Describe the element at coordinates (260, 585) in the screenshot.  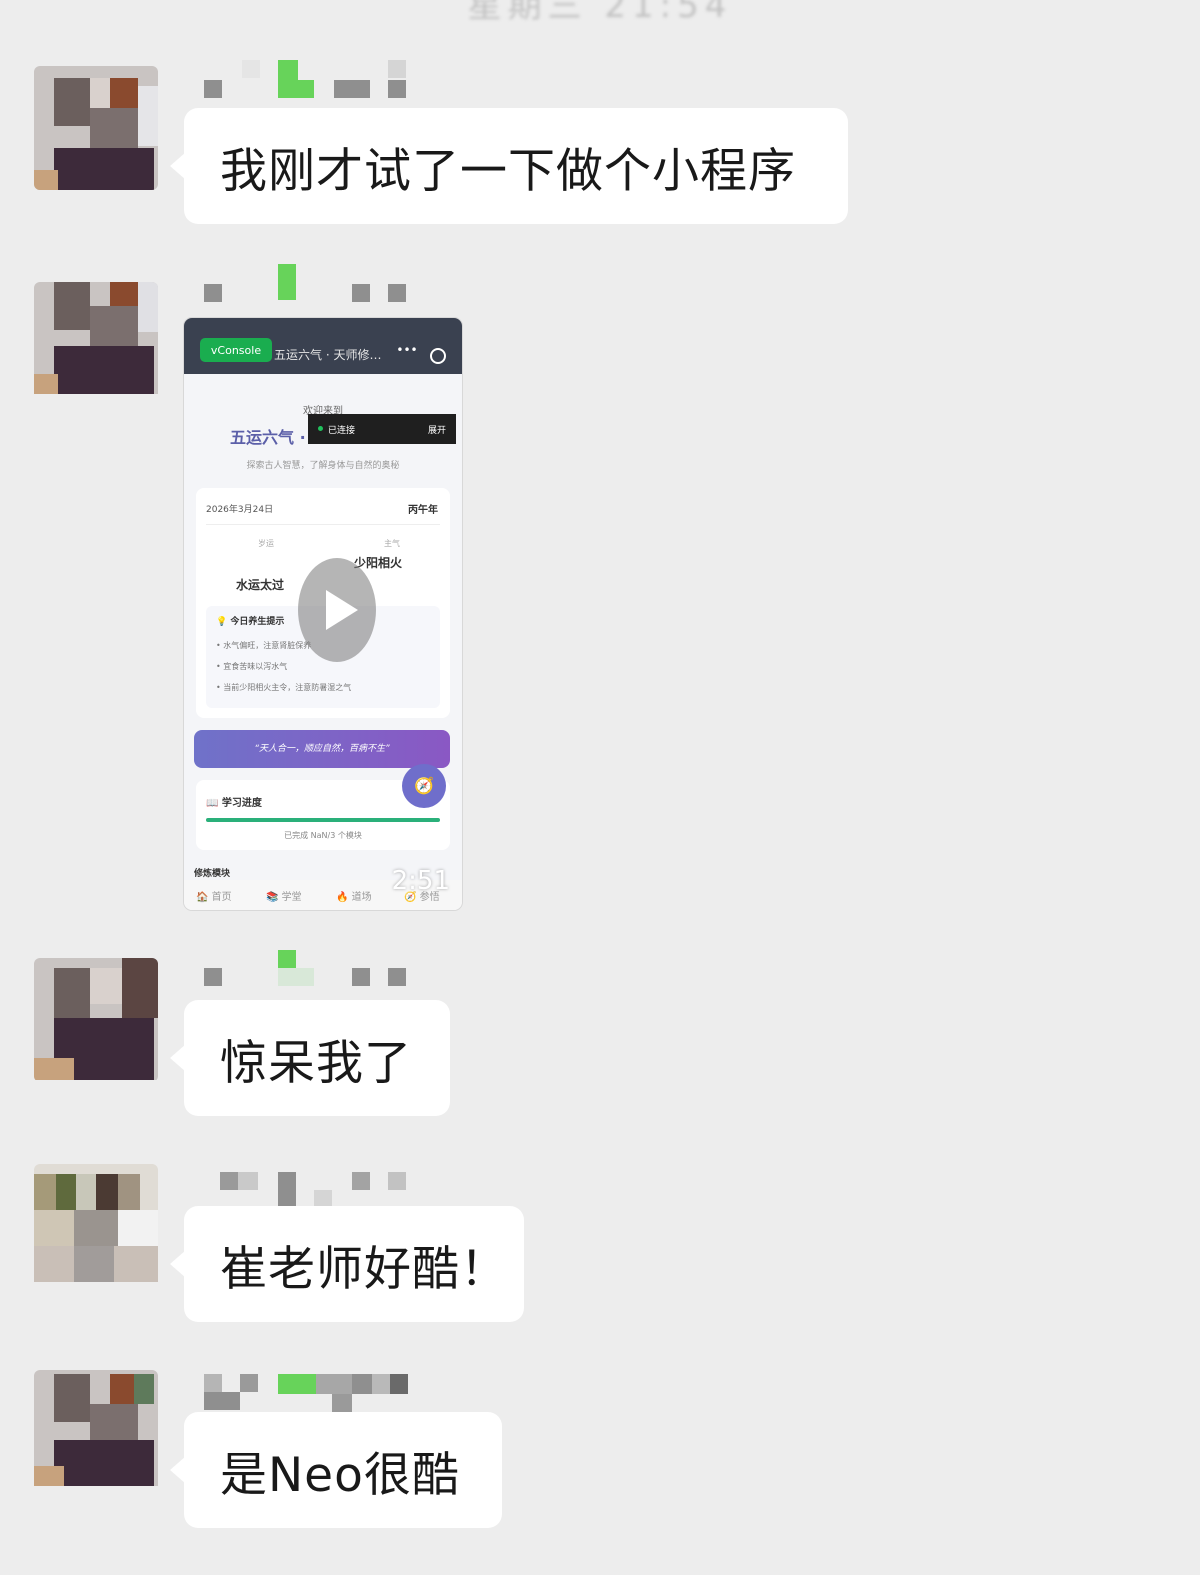
I see `suiyun-value: 水运太过` at that location.